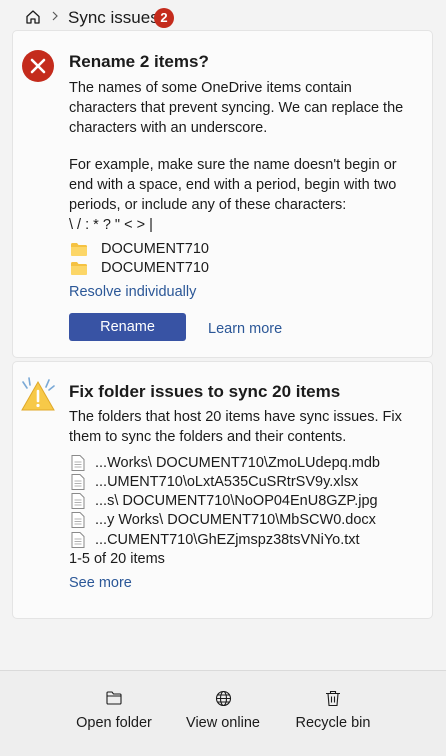 The height and width of the screenshot is (756, 446). What do you see at coordinates (100, 583) in the screenshot?
I see `see-more-link: See more` at bounding box center [100, 583].